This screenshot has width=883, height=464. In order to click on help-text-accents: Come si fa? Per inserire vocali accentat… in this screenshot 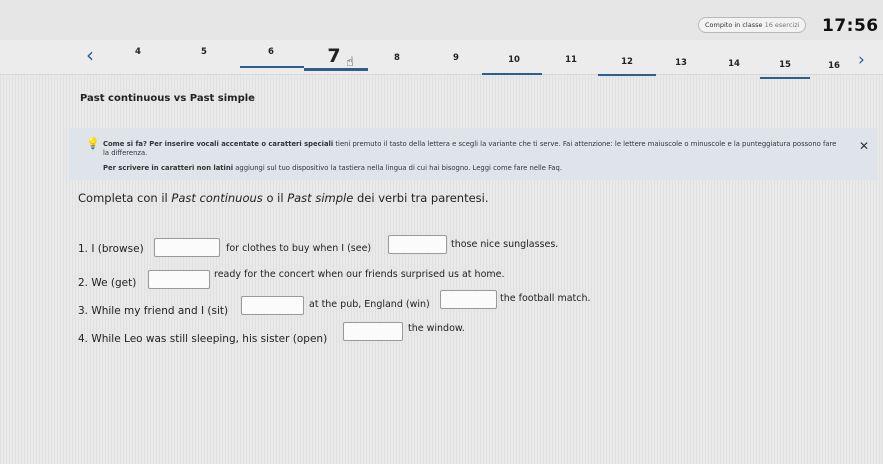, I will do `click(473, 148)`.